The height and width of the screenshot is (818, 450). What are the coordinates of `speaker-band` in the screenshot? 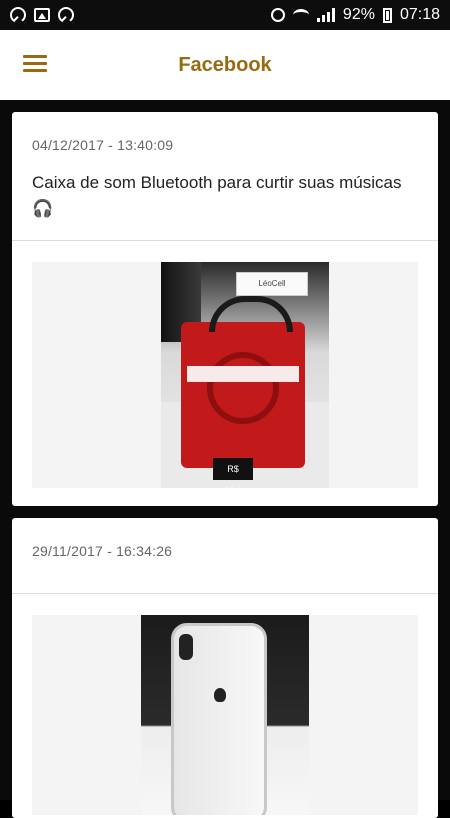 It's located at (243, 374).